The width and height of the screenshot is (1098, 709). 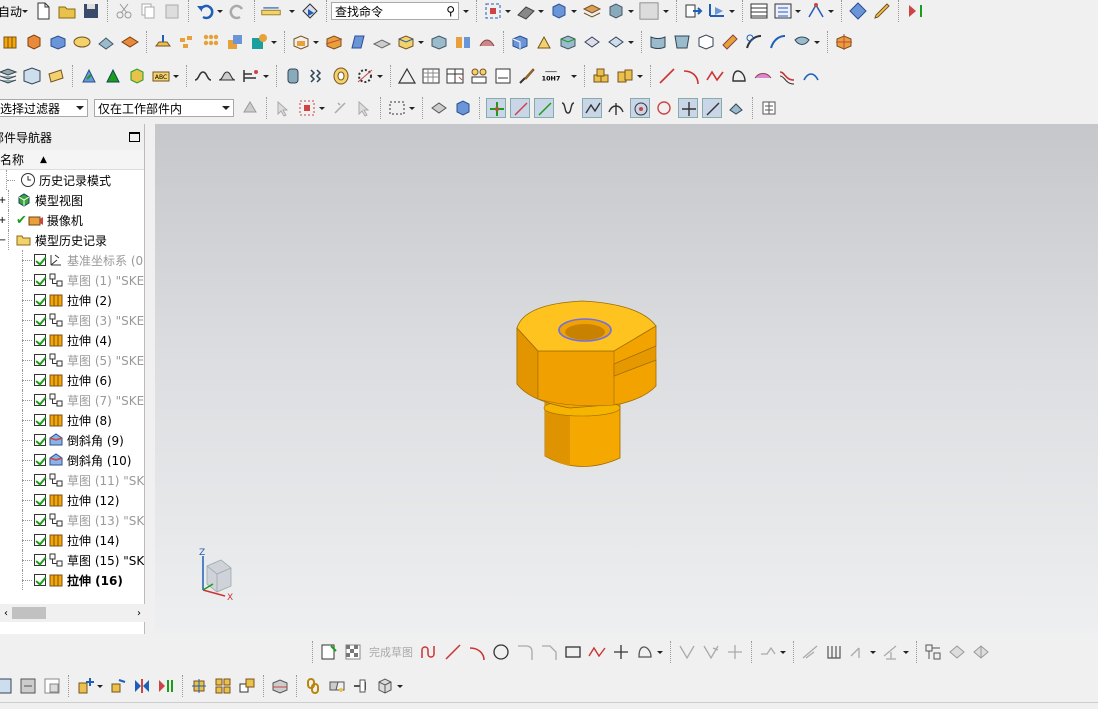 I want to click on gear-icon, so click(x=365, y=76).